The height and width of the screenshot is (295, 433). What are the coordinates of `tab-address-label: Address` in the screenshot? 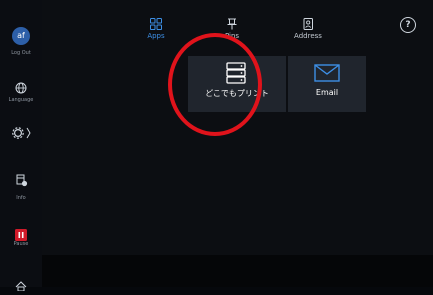 It's located at (308, 36).